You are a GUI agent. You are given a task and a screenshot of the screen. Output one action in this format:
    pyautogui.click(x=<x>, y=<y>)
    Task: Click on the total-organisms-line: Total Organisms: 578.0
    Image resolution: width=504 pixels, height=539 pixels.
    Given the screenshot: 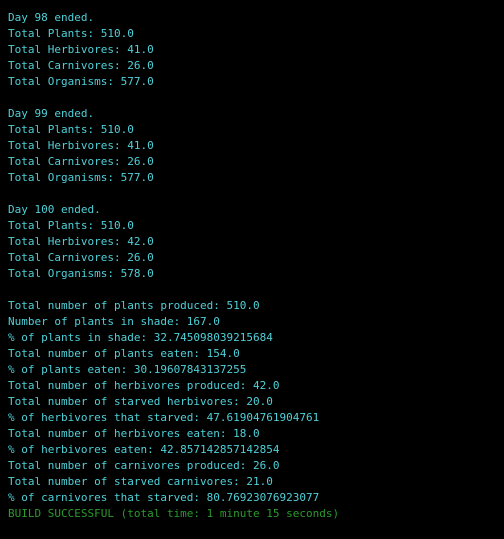 What is the action you would take?
    pyautogui.click(x=81, y=273)
    